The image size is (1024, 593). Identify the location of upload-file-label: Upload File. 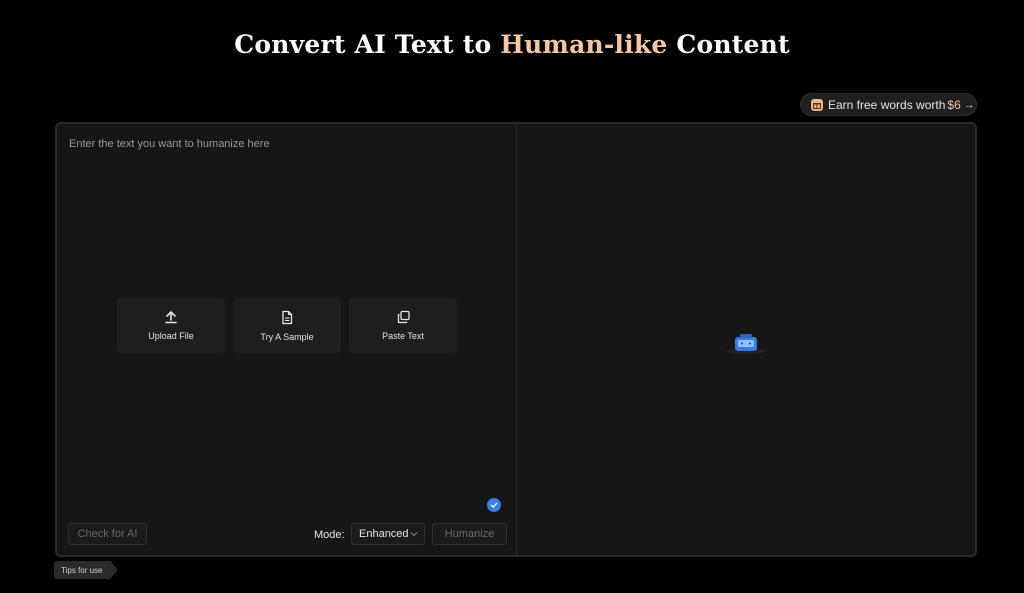
(171, 336).